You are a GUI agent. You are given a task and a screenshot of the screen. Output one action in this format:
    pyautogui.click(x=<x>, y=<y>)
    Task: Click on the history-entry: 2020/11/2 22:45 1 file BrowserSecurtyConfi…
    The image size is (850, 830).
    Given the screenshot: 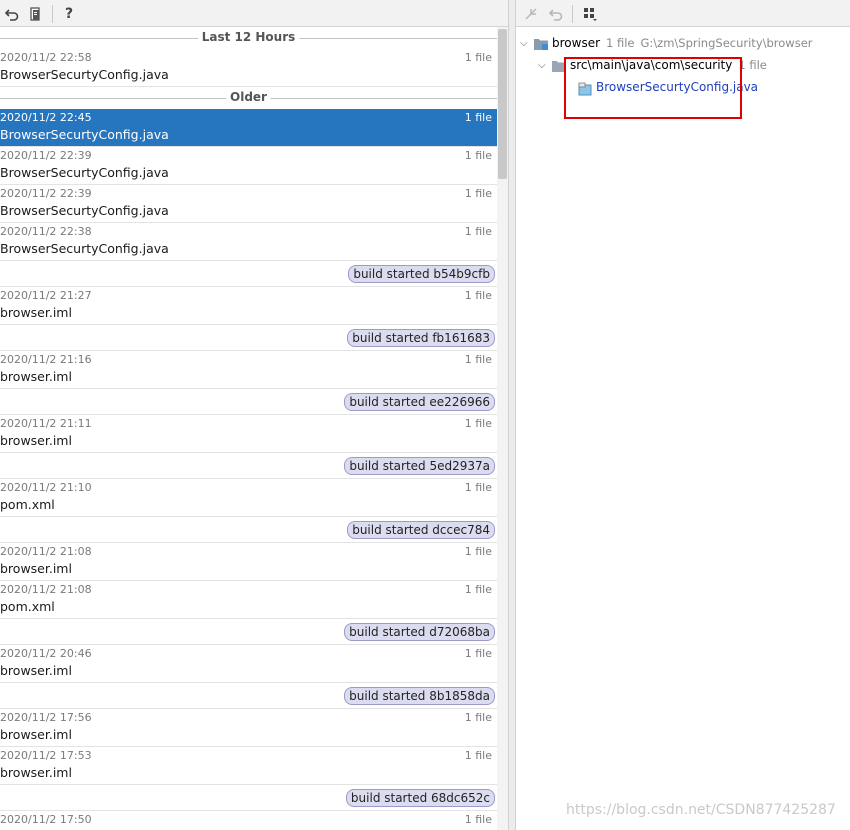 What is the action you would take?
    pyautogui.click(x=248, y=128)
    